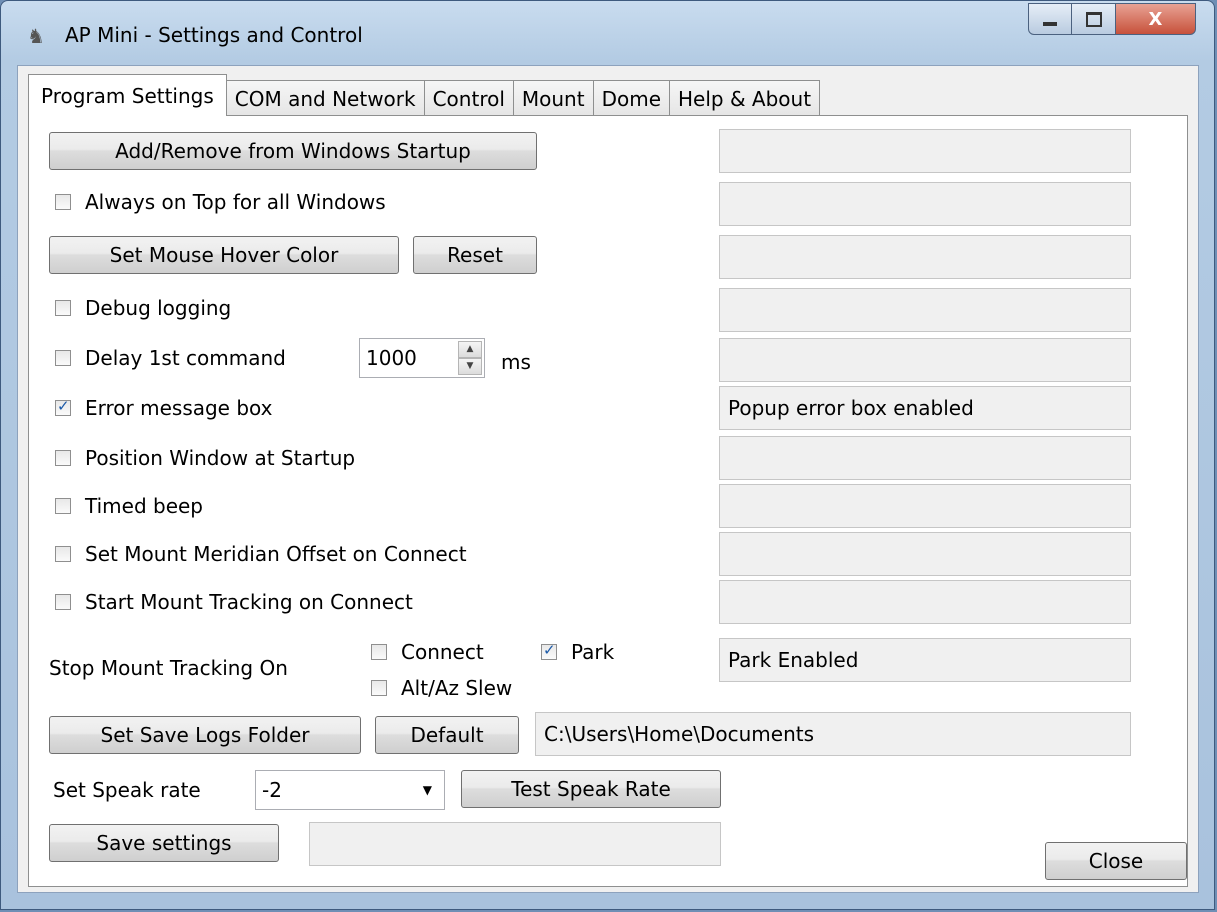 Image resolution: width=1217 pixels, height=912 pixels. I want to click on meridian-offset-label: Set Mount Meridian Offset on Connect, so click(276, 554).